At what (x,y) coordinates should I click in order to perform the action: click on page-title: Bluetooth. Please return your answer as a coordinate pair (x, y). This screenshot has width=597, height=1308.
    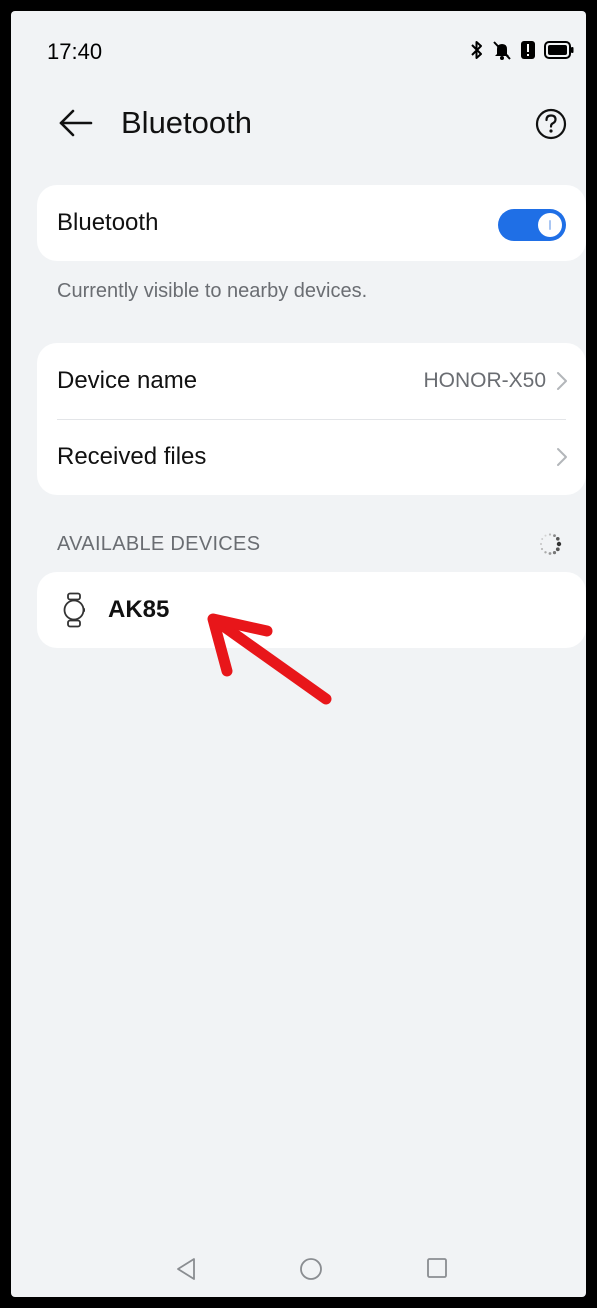
    Looking at the image, I should click on (186, 122).